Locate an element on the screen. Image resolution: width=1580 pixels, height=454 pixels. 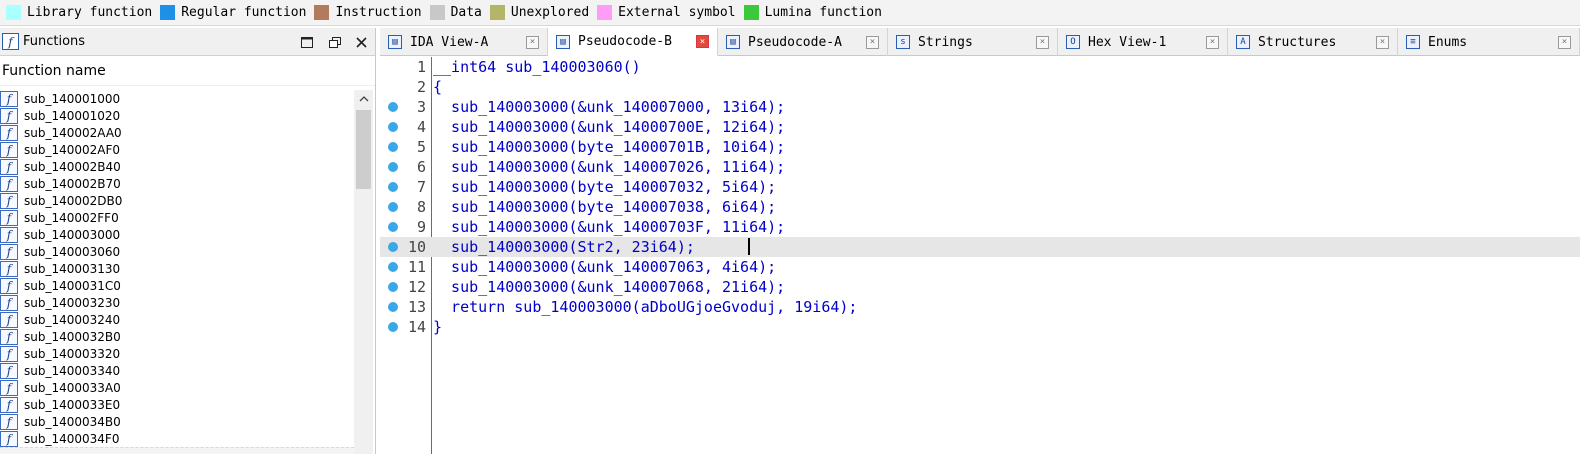
tab-label: Pseudocode-A is located at coordinates (795, 42).